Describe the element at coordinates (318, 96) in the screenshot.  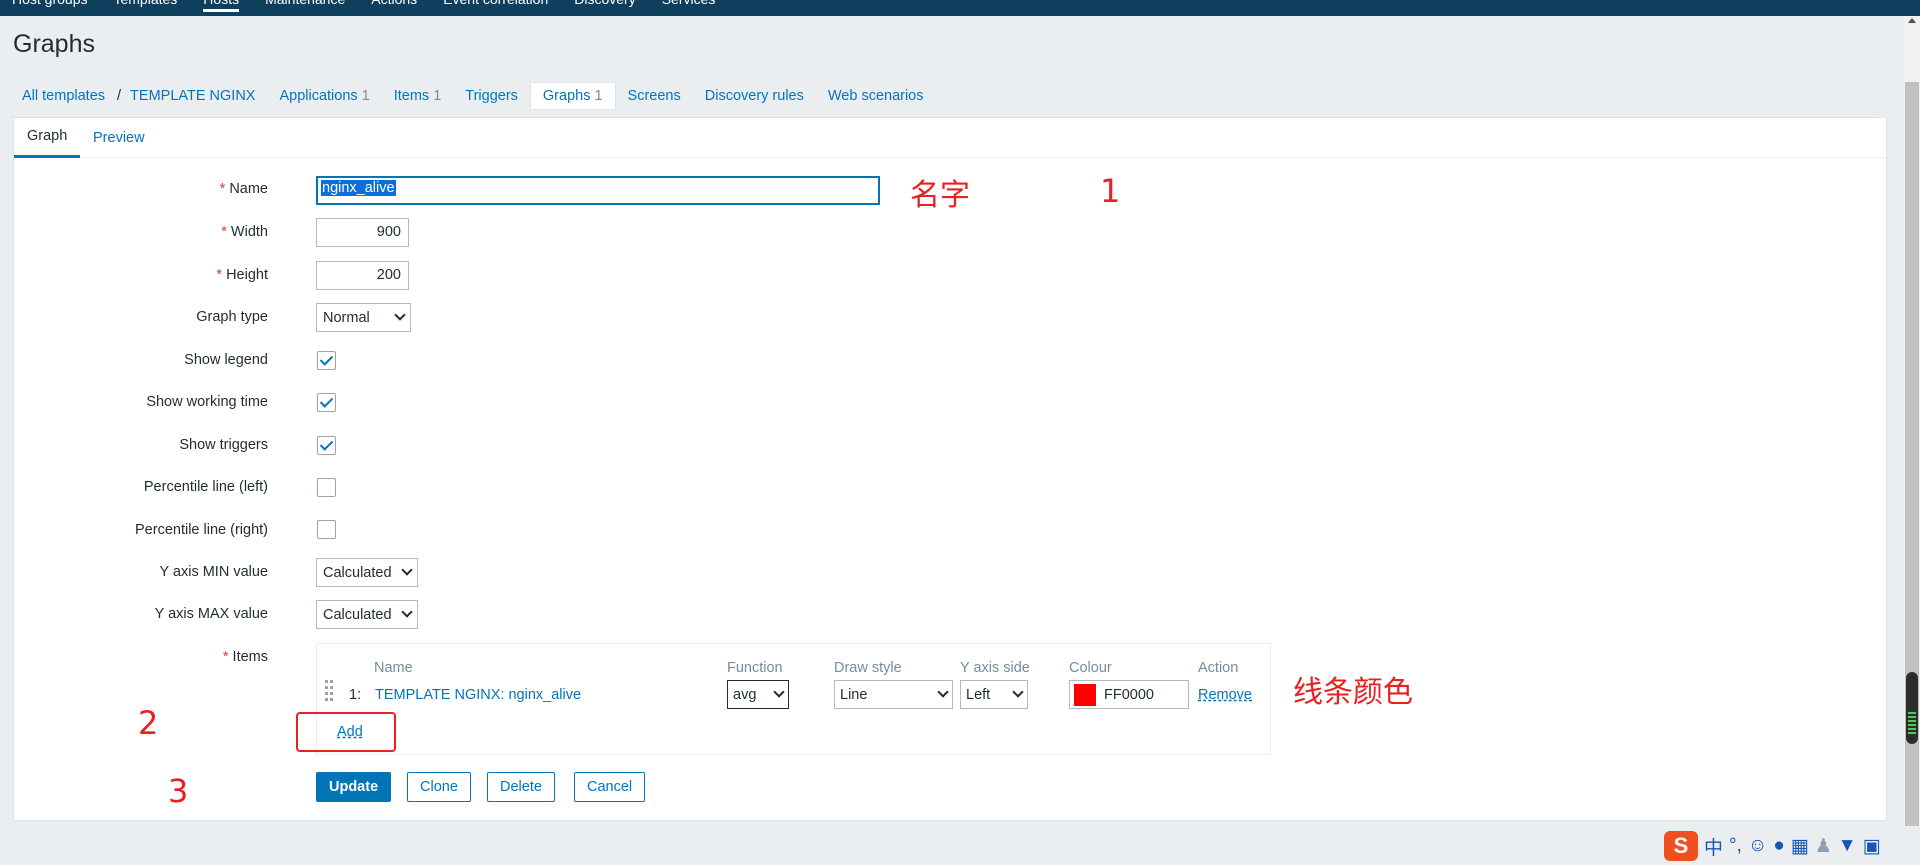
I see `tab-applications-label: Applications` at that location.